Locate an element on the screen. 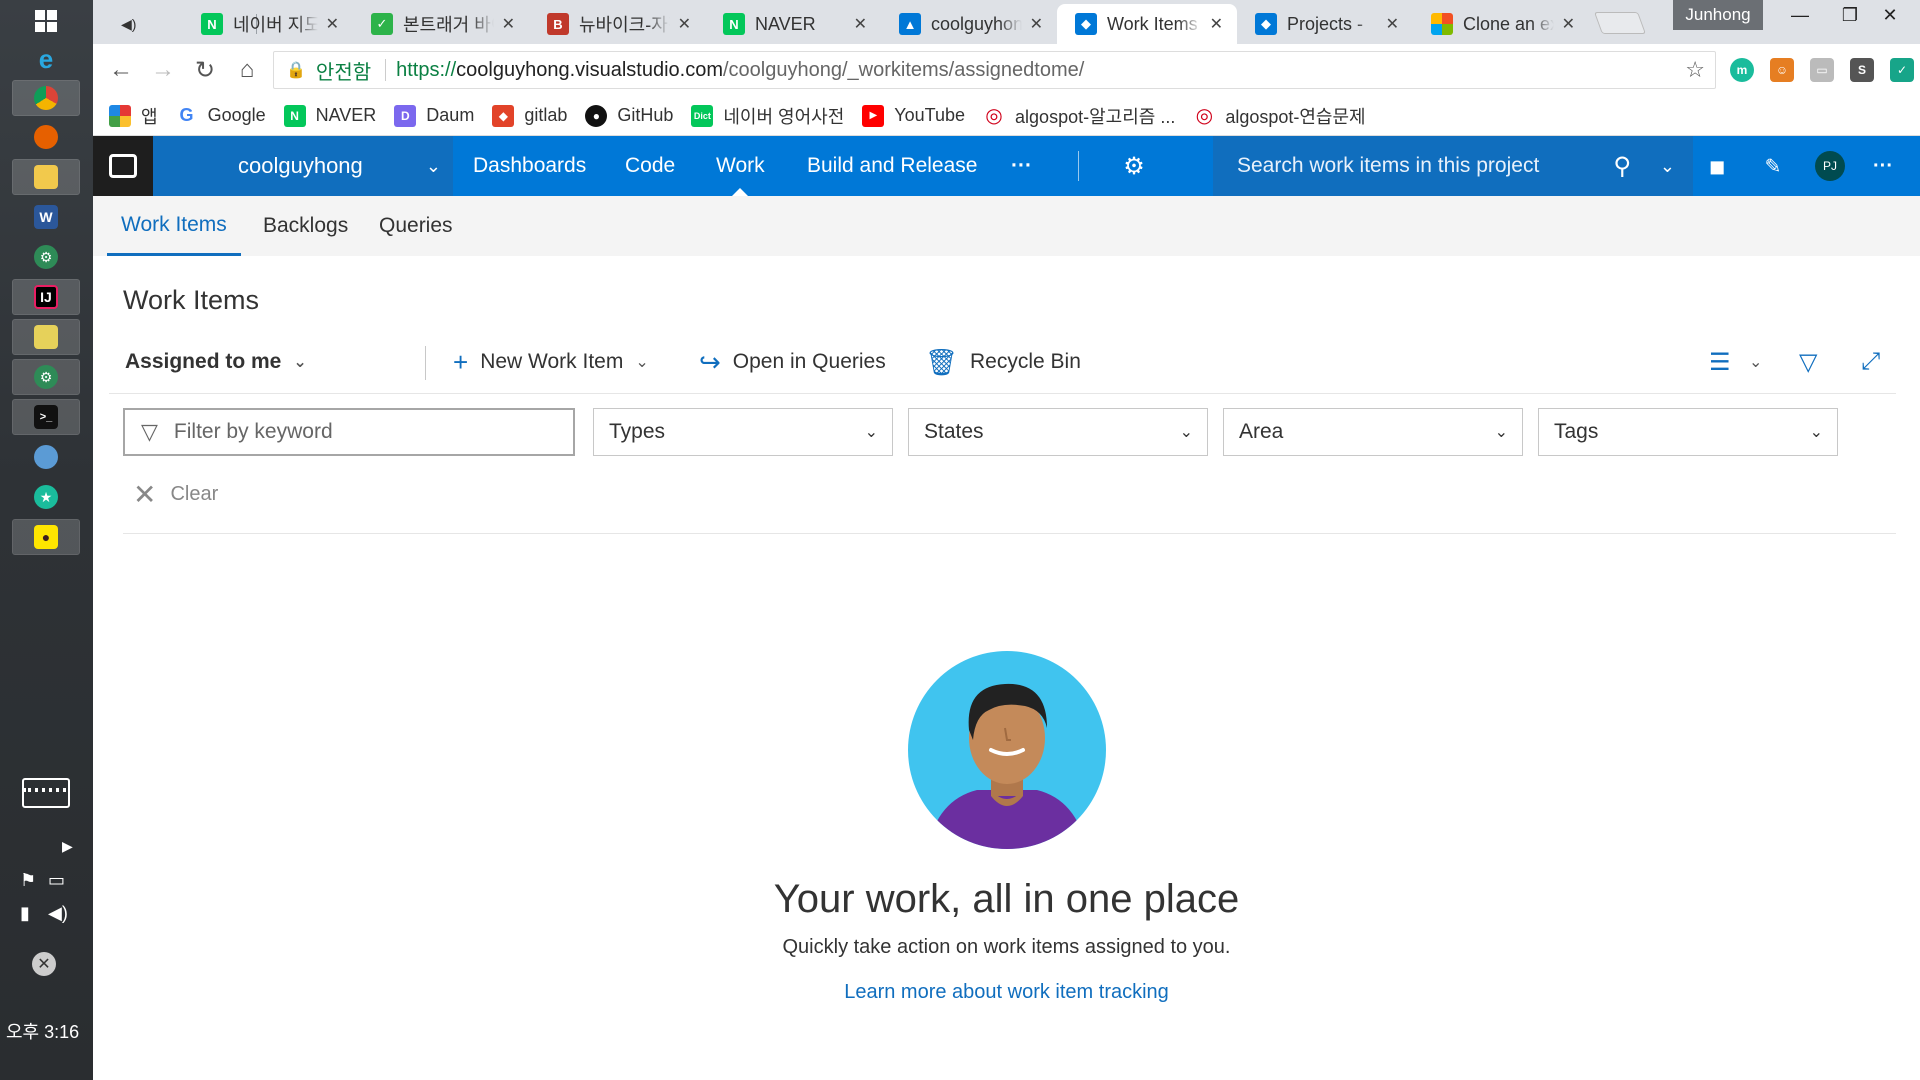  browser-tab: ✓ 본트래거 바이크 ✕ is located at coordinates (441, 24).